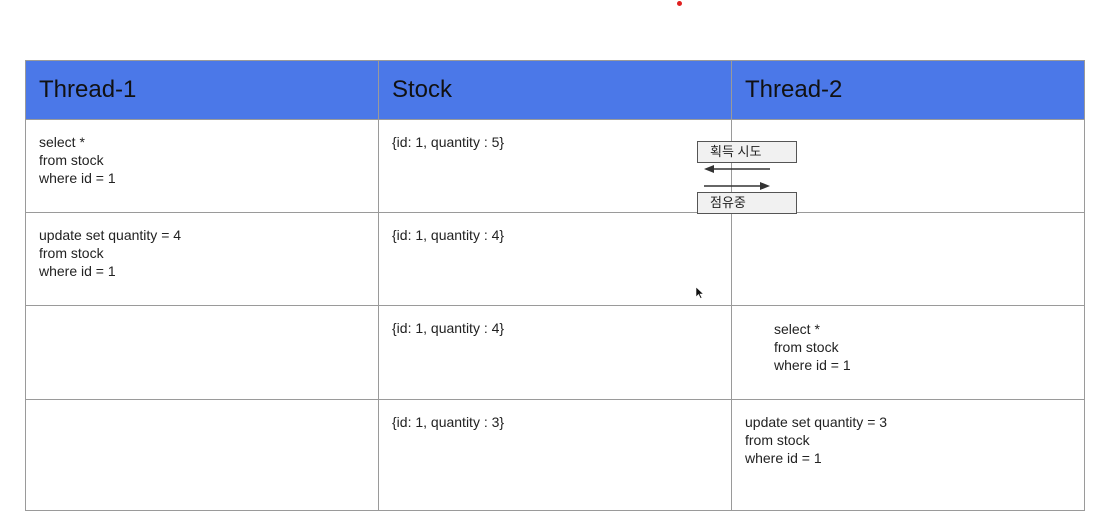 This screenshot has width=1111, height=511. I want to click on mouse-cursor-icon, so click(700, 293).